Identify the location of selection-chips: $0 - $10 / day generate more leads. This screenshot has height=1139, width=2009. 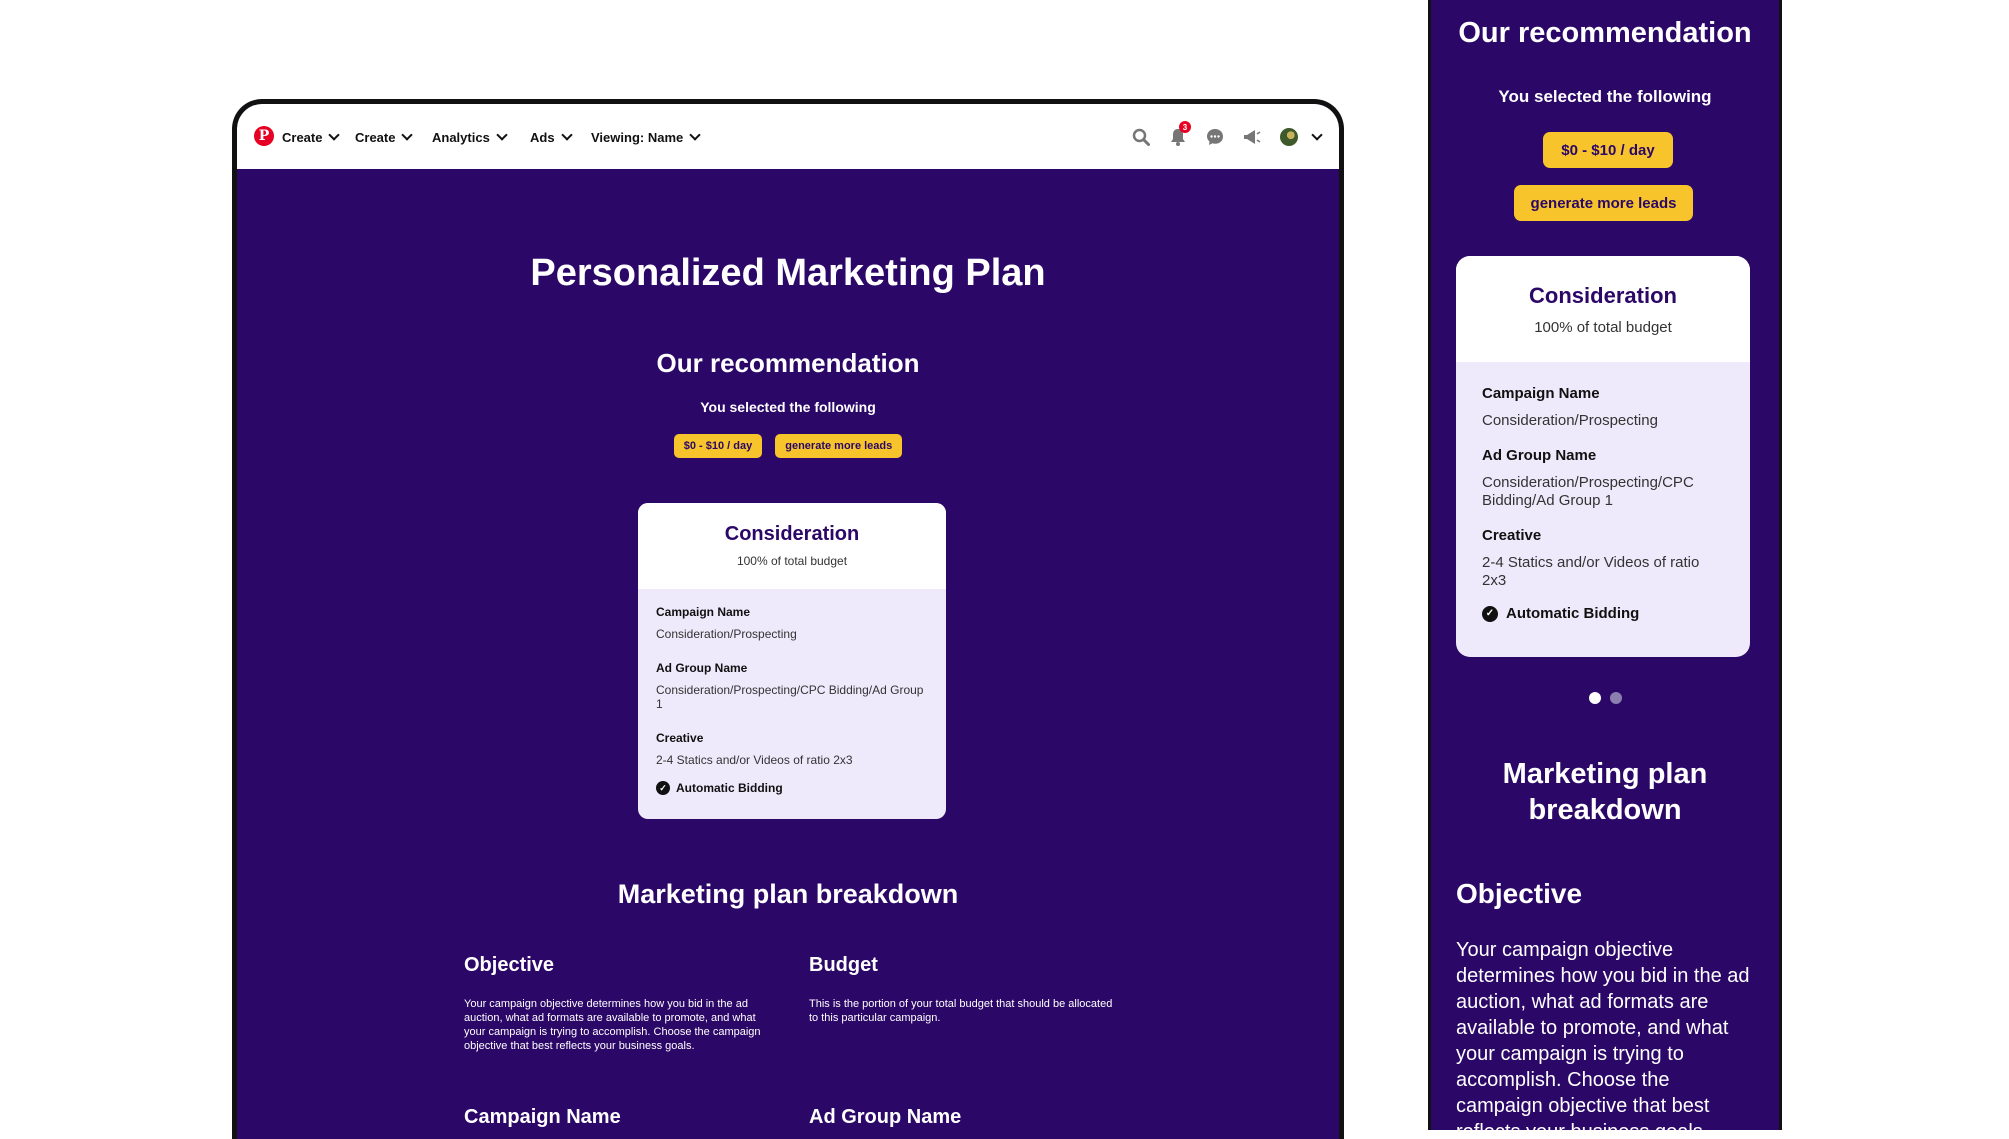
(788, 446).